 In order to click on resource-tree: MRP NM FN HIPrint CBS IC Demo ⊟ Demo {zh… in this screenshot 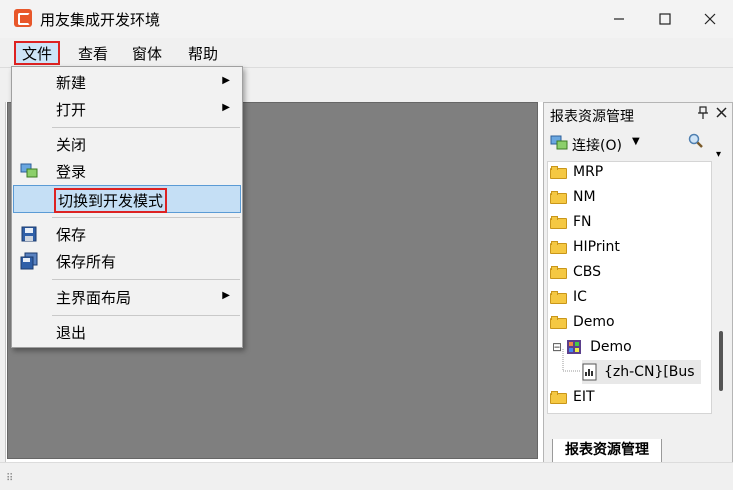, I will do `click(629, 287)`.